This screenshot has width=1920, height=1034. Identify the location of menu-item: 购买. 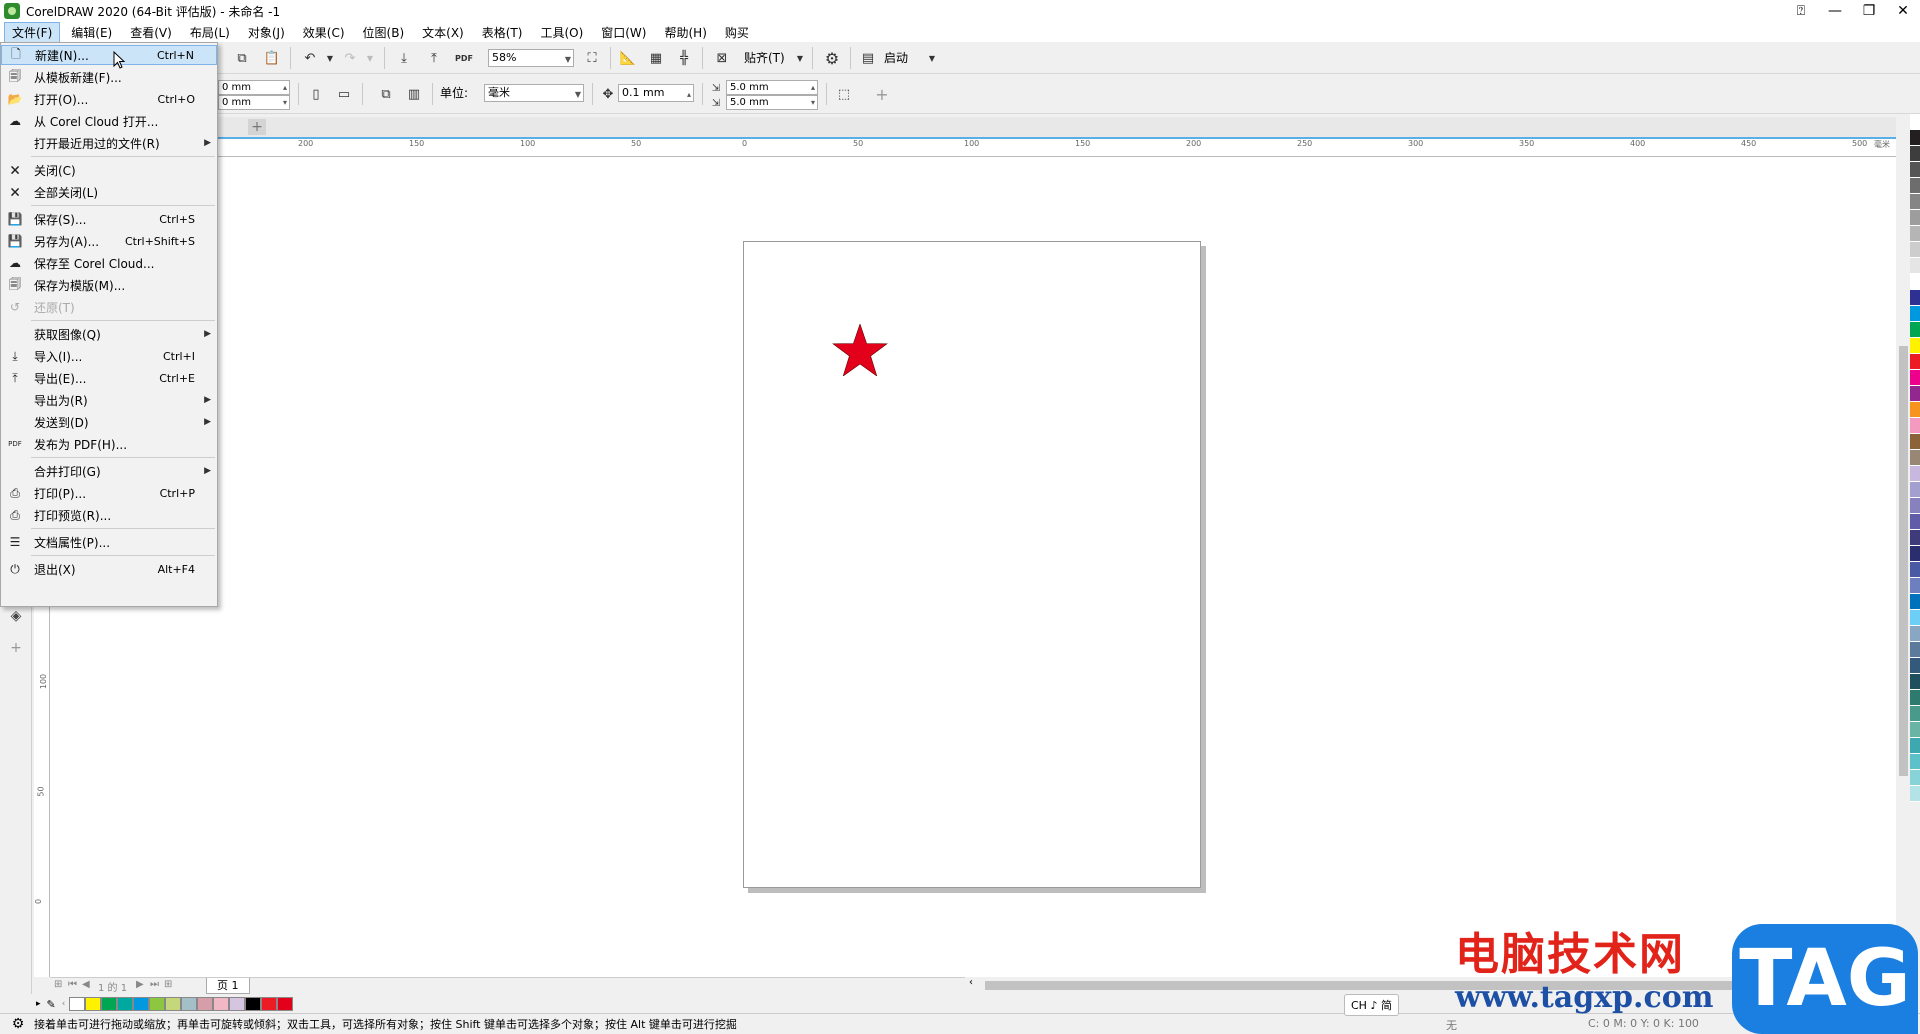
(737, 32).